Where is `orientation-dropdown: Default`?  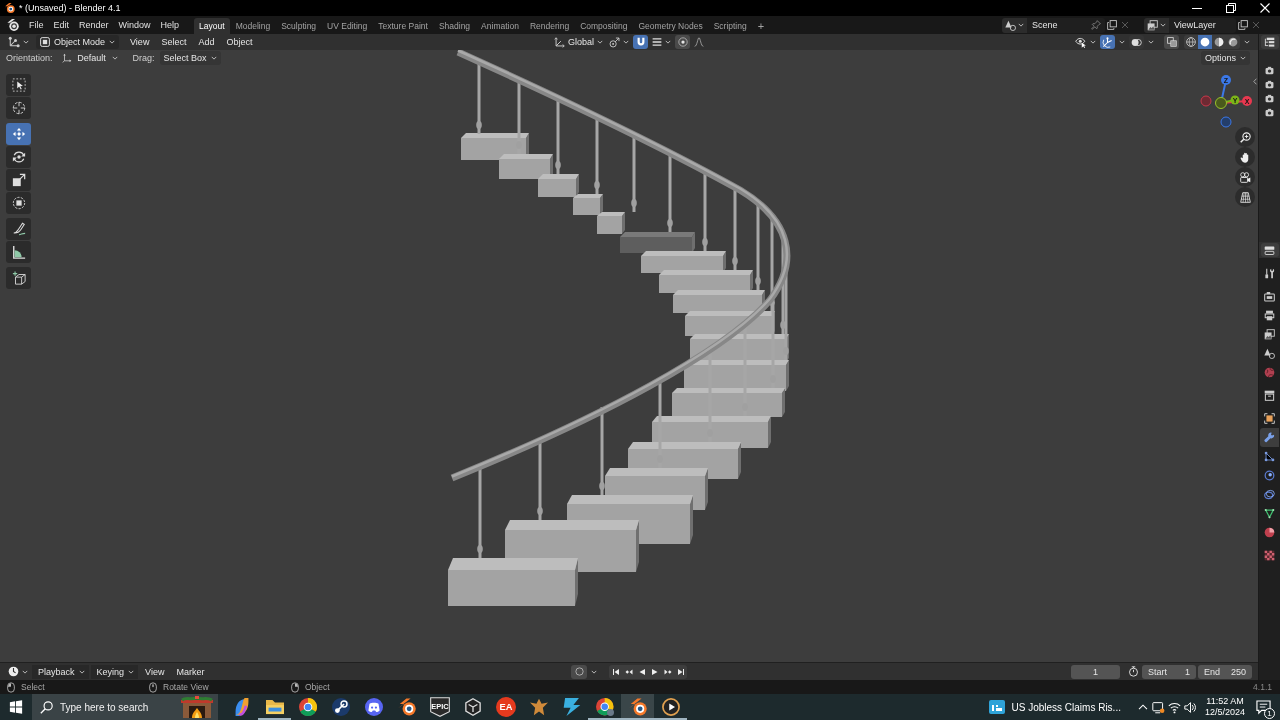 orientation-dropdown: Default is located at coordinates (89, 58).